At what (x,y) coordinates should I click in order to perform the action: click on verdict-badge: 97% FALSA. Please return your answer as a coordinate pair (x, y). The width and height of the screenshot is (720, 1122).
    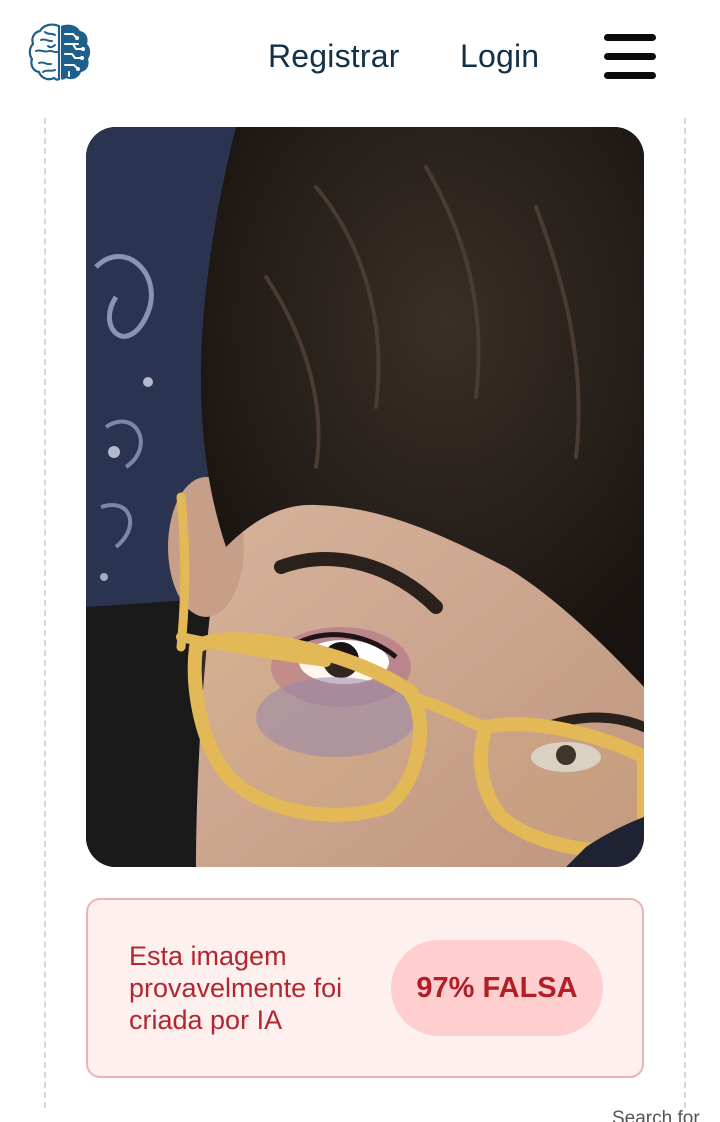
    Looking at the image, I should click on (497, 988).